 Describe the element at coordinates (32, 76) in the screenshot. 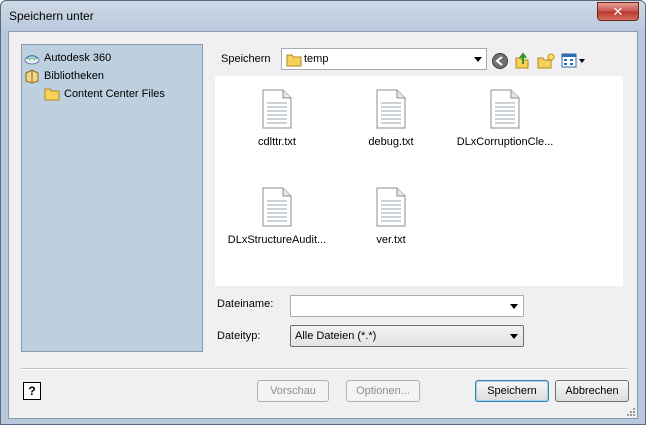

I see `library-icon` at that location.